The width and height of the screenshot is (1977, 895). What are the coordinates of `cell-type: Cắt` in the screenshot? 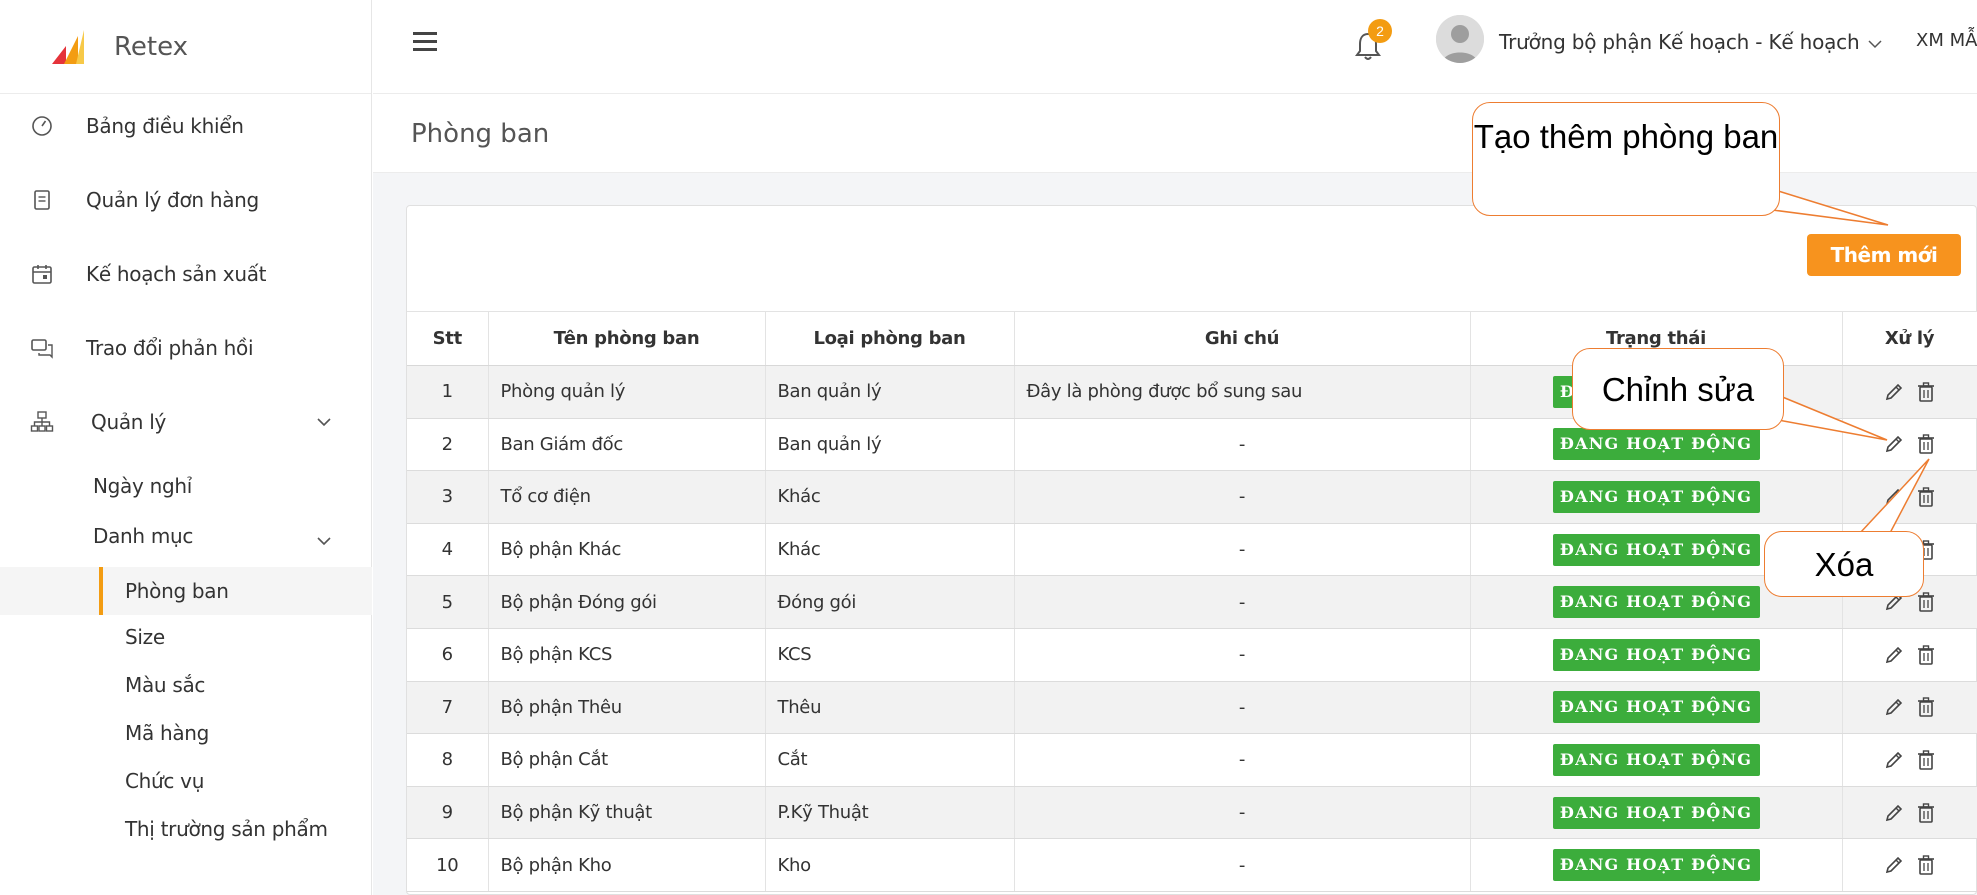 It's located at (890, 760).